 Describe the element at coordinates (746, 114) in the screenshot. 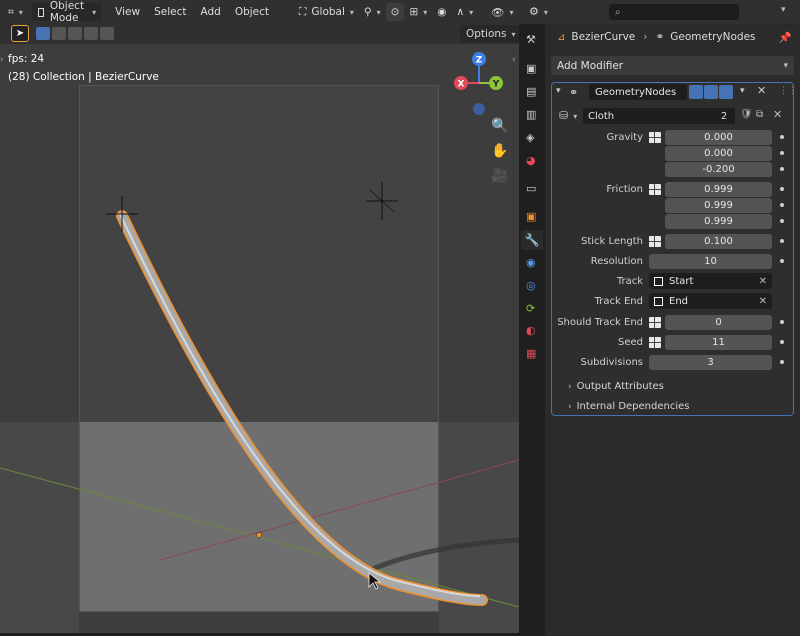

I see `fake-user-icon: 🛡` at that location.